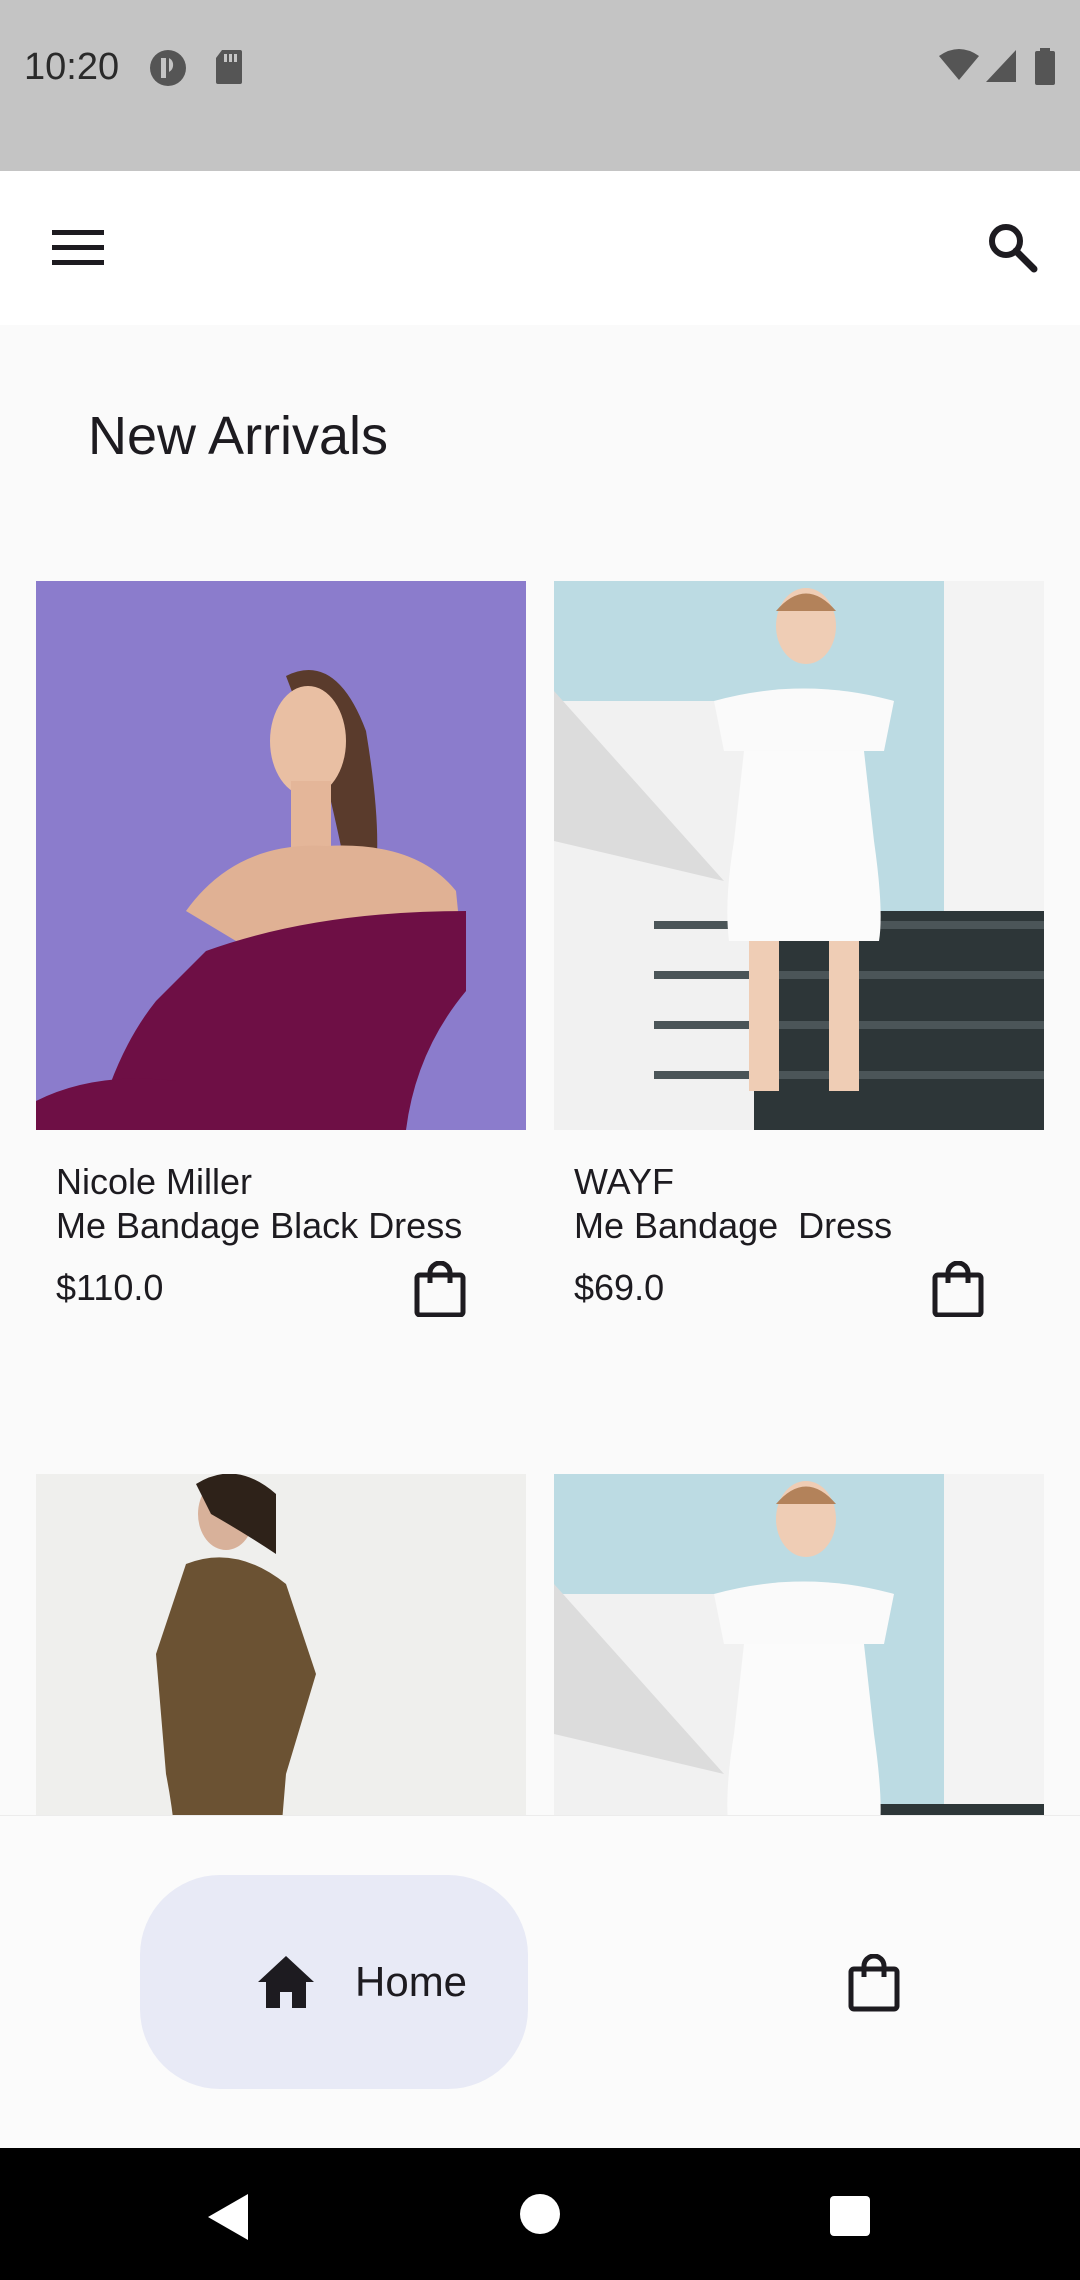 Image resolution: width=1080 pixels, height=2280 pixels. I want to click on product-price: $69.0, so click(619, 1287).